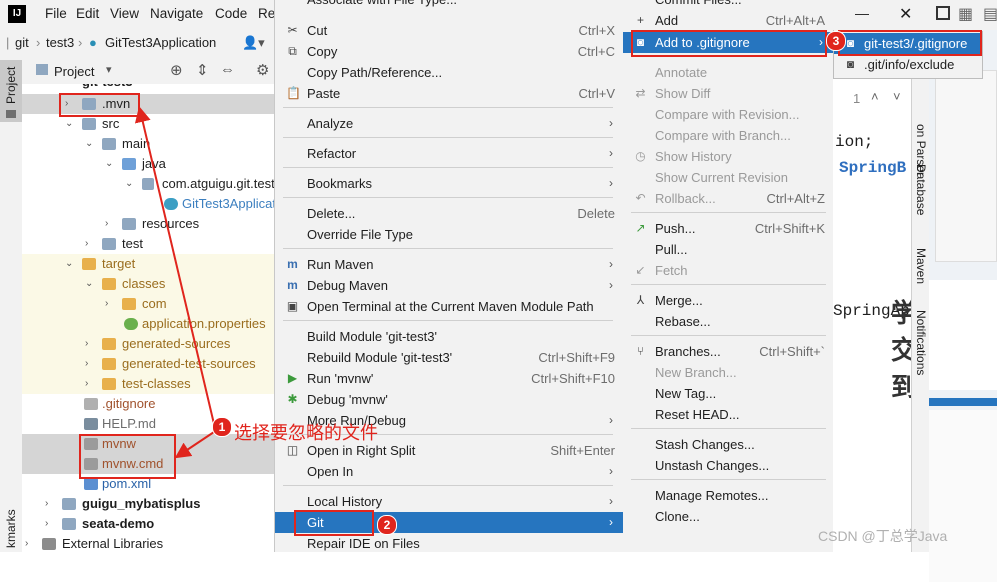 The image size is (997, 582). Describe the element at coordinates (306, 433) in the screenshot. I see `annotation-label: 选择要忽略的文件` at that location.